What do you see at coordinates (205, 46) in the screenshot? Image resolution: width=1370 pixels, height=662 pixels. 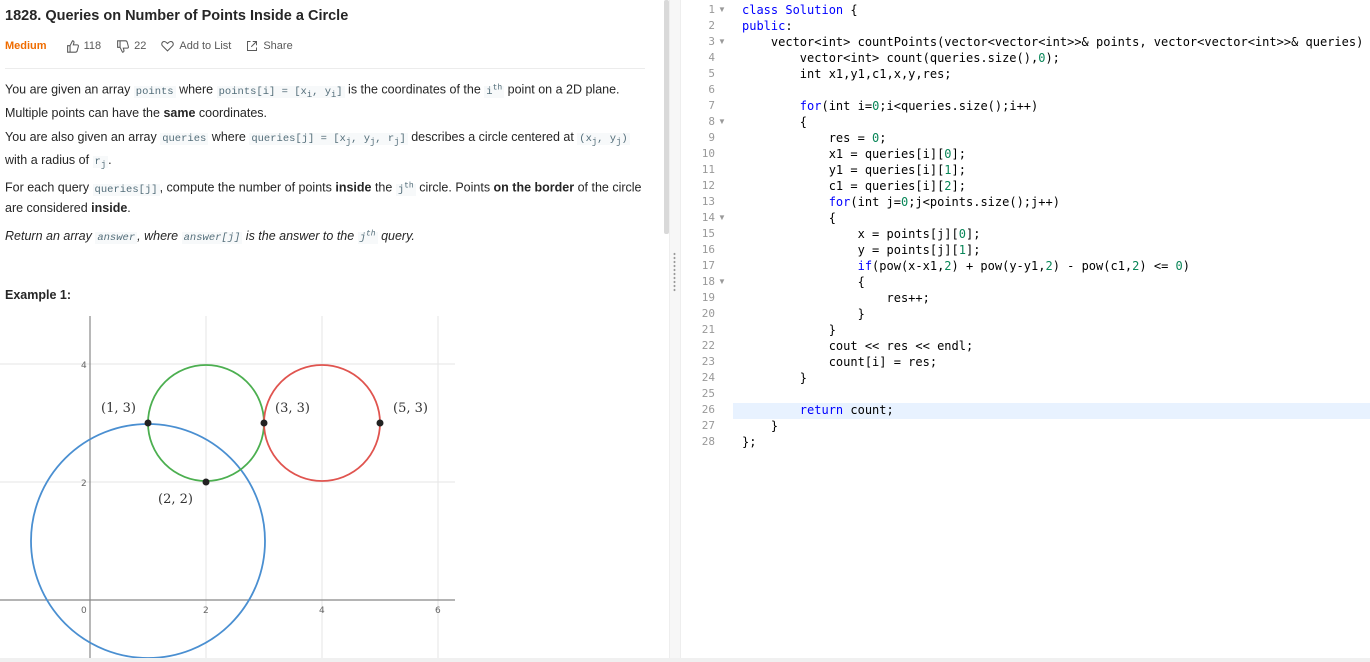 I see `add-to-list-label: Add to List` at bounding box center [205, 46].